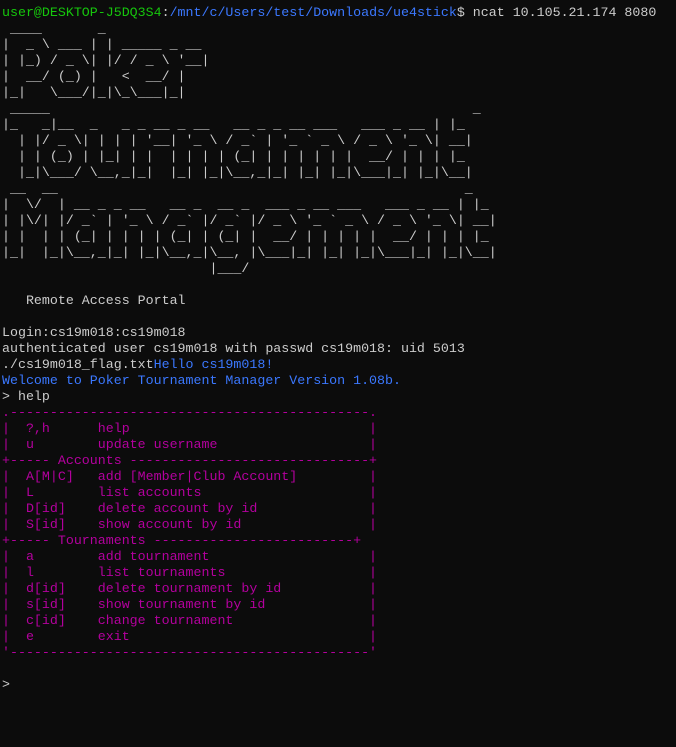  Describe the element at coordinates (213, 364) in the screenshot. I see `hello-text: Hello cs19m018!` at that location.